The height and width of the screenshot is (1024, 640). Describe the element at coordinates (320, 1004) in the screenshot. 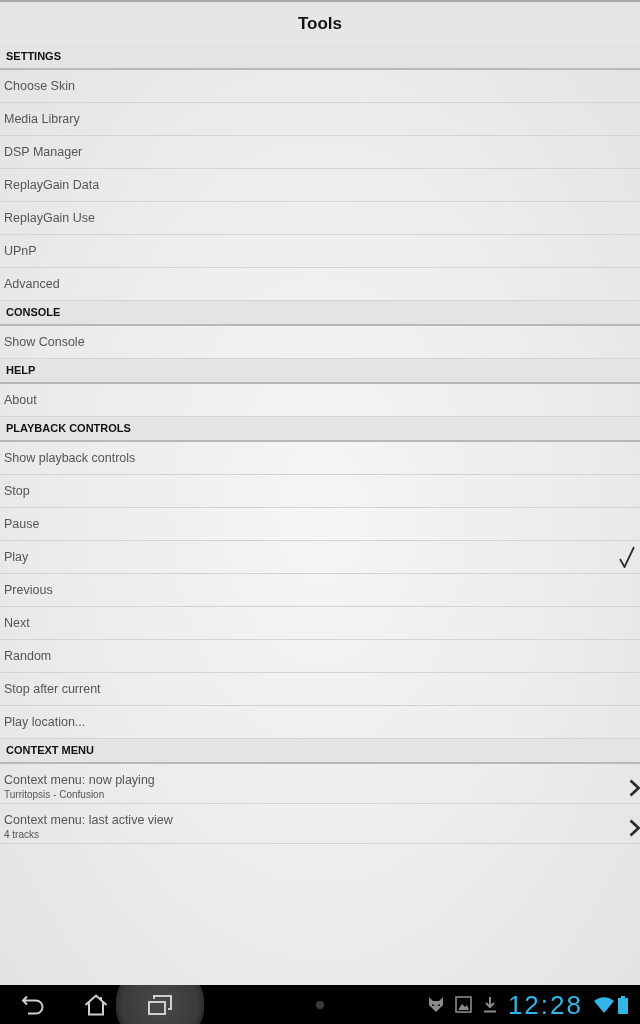

I see `dot-icon` at that location.